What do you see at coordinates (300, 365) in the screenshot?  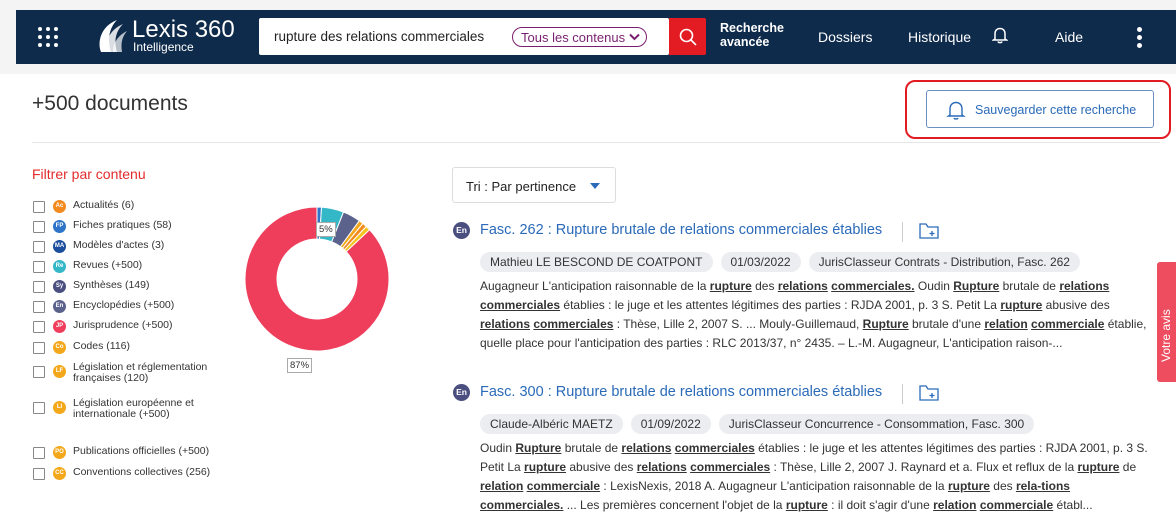 I see `pct-label-jurisprudence: 87%` at bounding box center [300, 365].